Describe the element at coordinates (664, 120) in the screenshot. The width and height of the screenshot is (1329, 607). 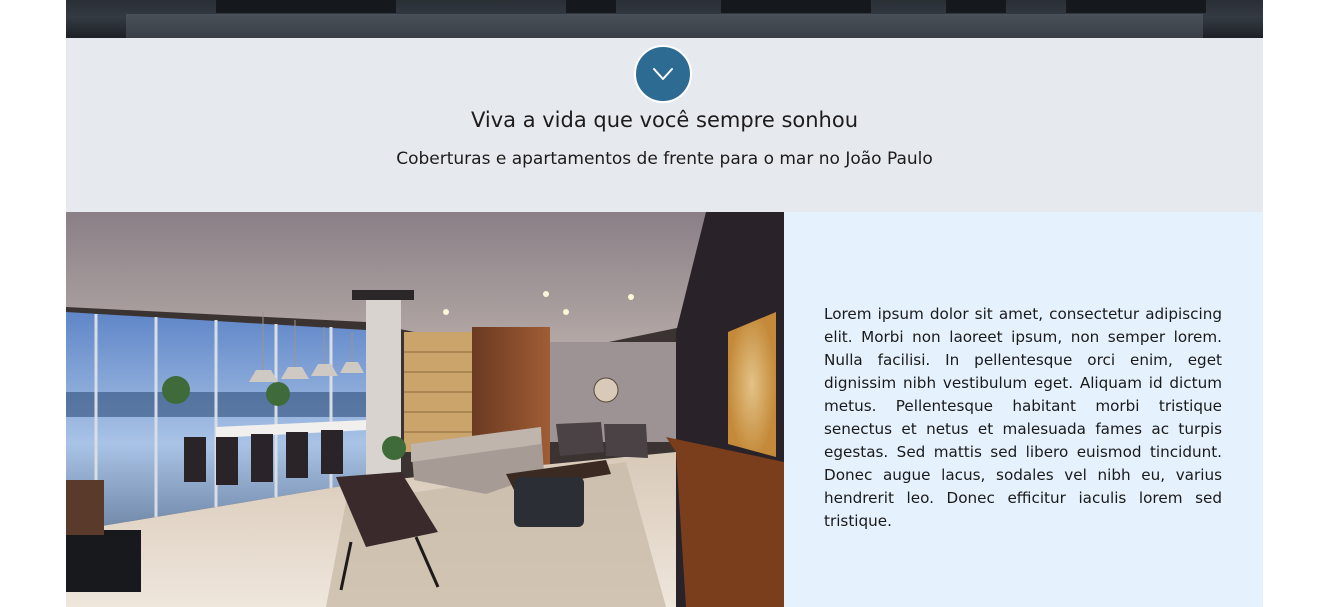
I see `section-headline: Viva a vida que você sempre sonhou` at that location.